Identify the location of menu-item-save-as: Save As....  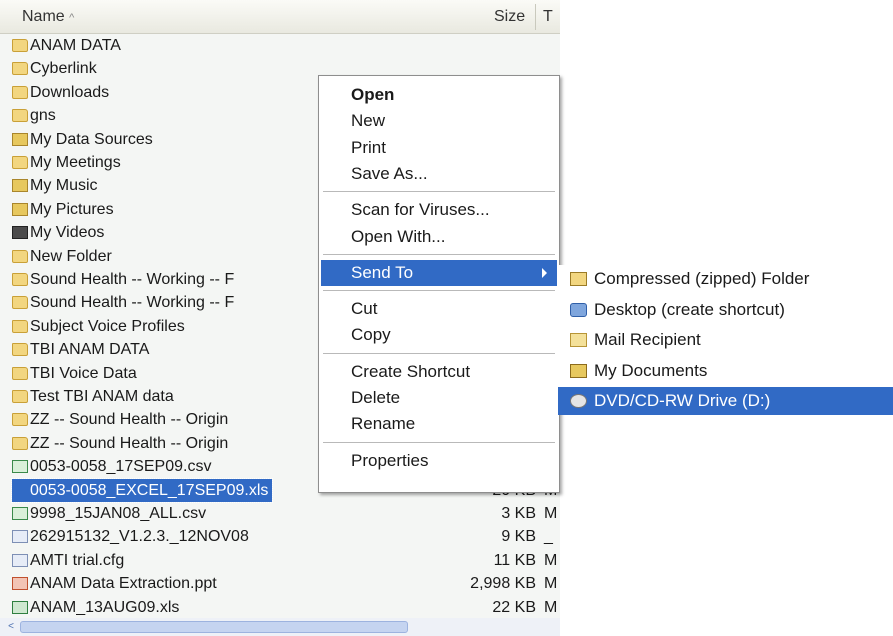
(439, 174).